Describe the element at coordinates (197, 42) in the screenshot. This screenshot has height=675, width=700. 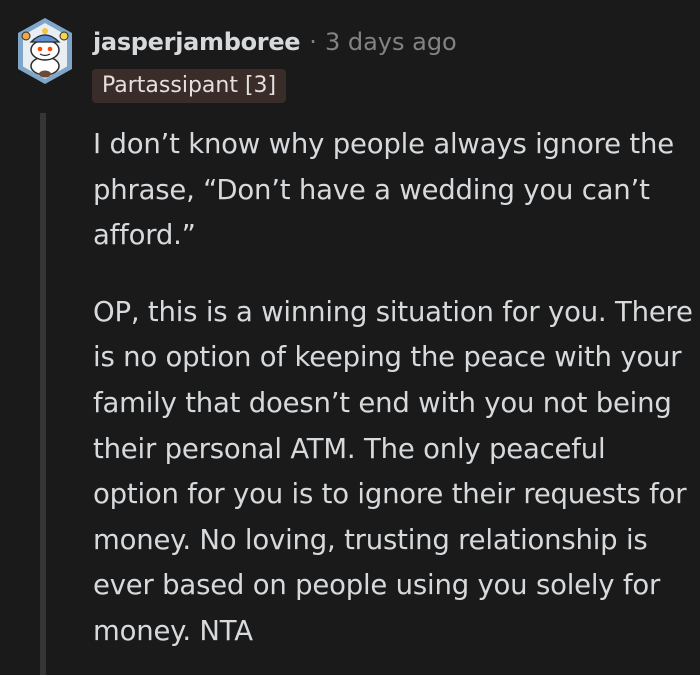
I see `author-username: jasperjamboree` at that location.